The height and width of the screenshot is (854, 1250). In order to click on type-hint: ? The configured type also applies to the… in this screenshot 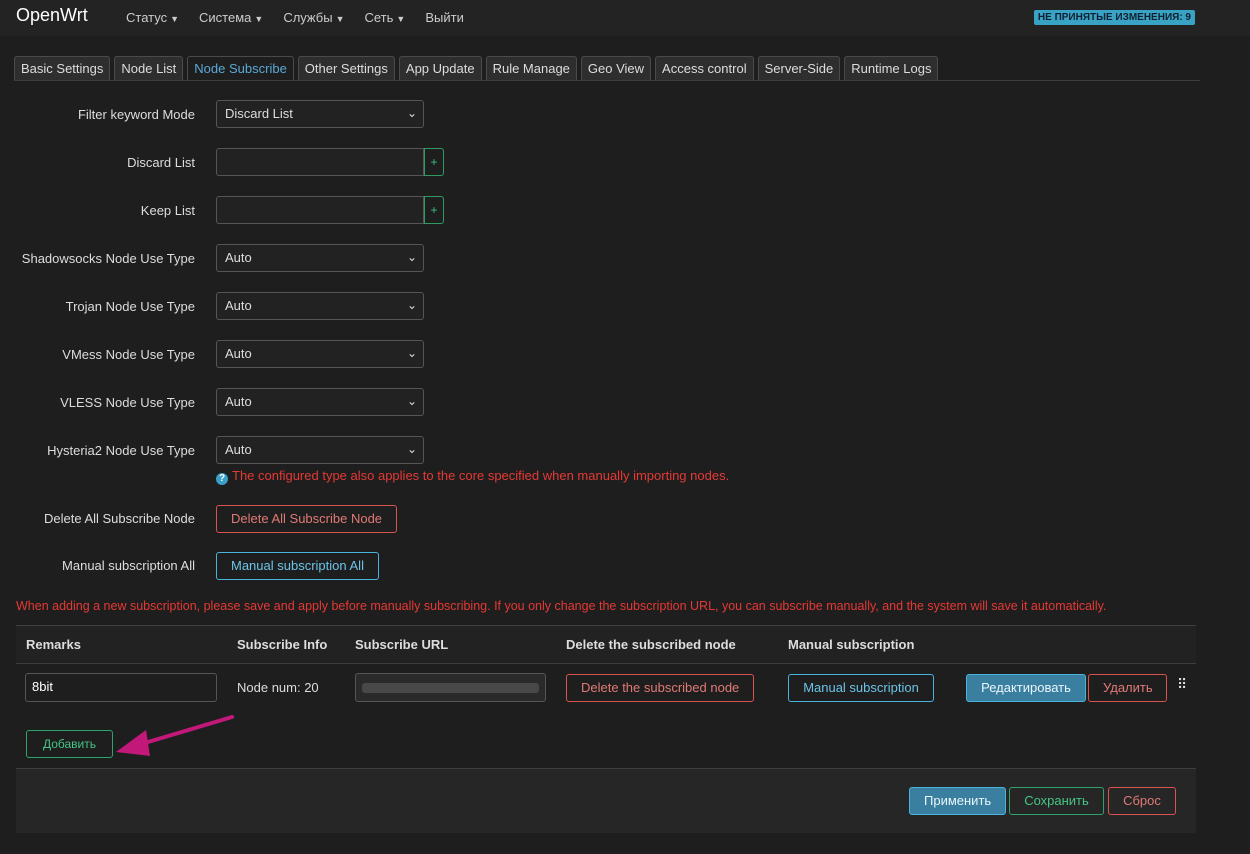, I will do `click(472, 476)`.